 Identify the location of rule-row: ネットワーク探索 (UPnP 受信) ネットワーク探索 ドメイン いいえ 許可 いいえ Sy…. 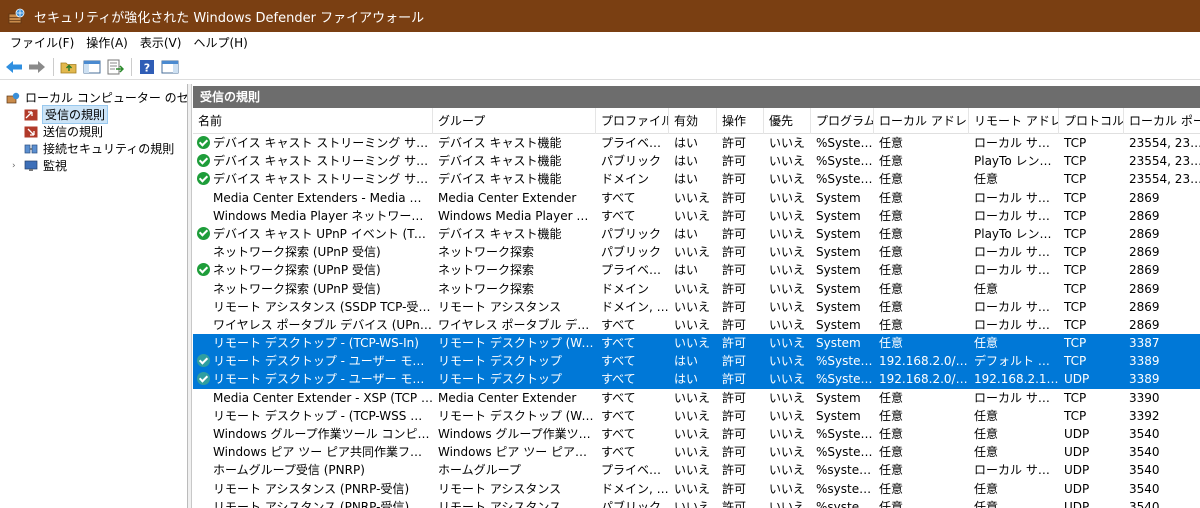
(696, 289).